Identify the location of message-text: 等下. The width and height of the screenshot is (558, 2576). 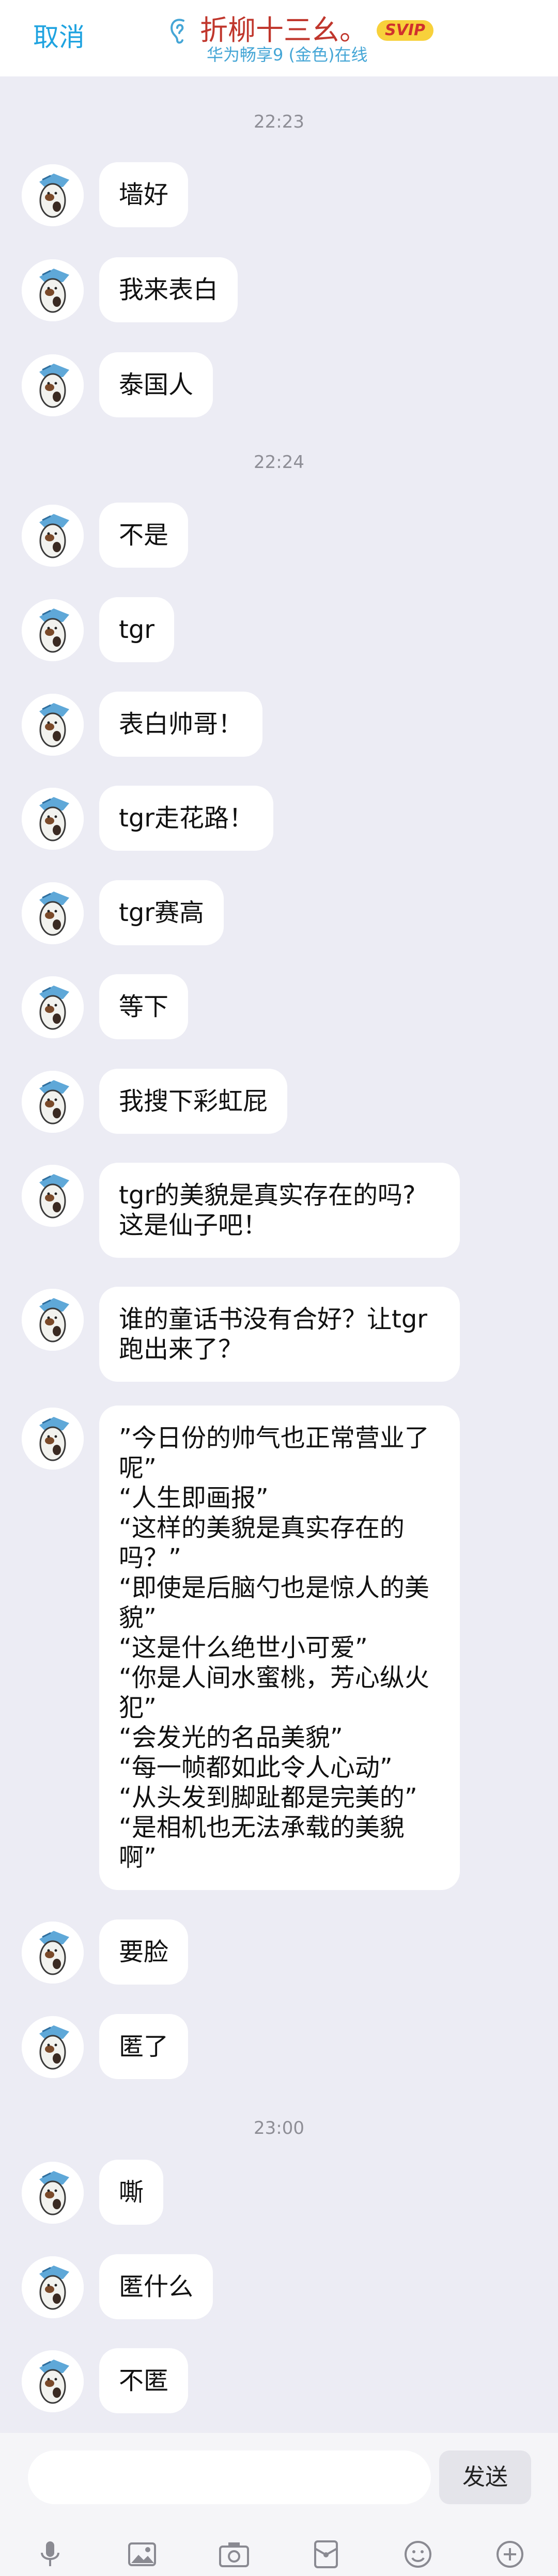
(144, 1007).